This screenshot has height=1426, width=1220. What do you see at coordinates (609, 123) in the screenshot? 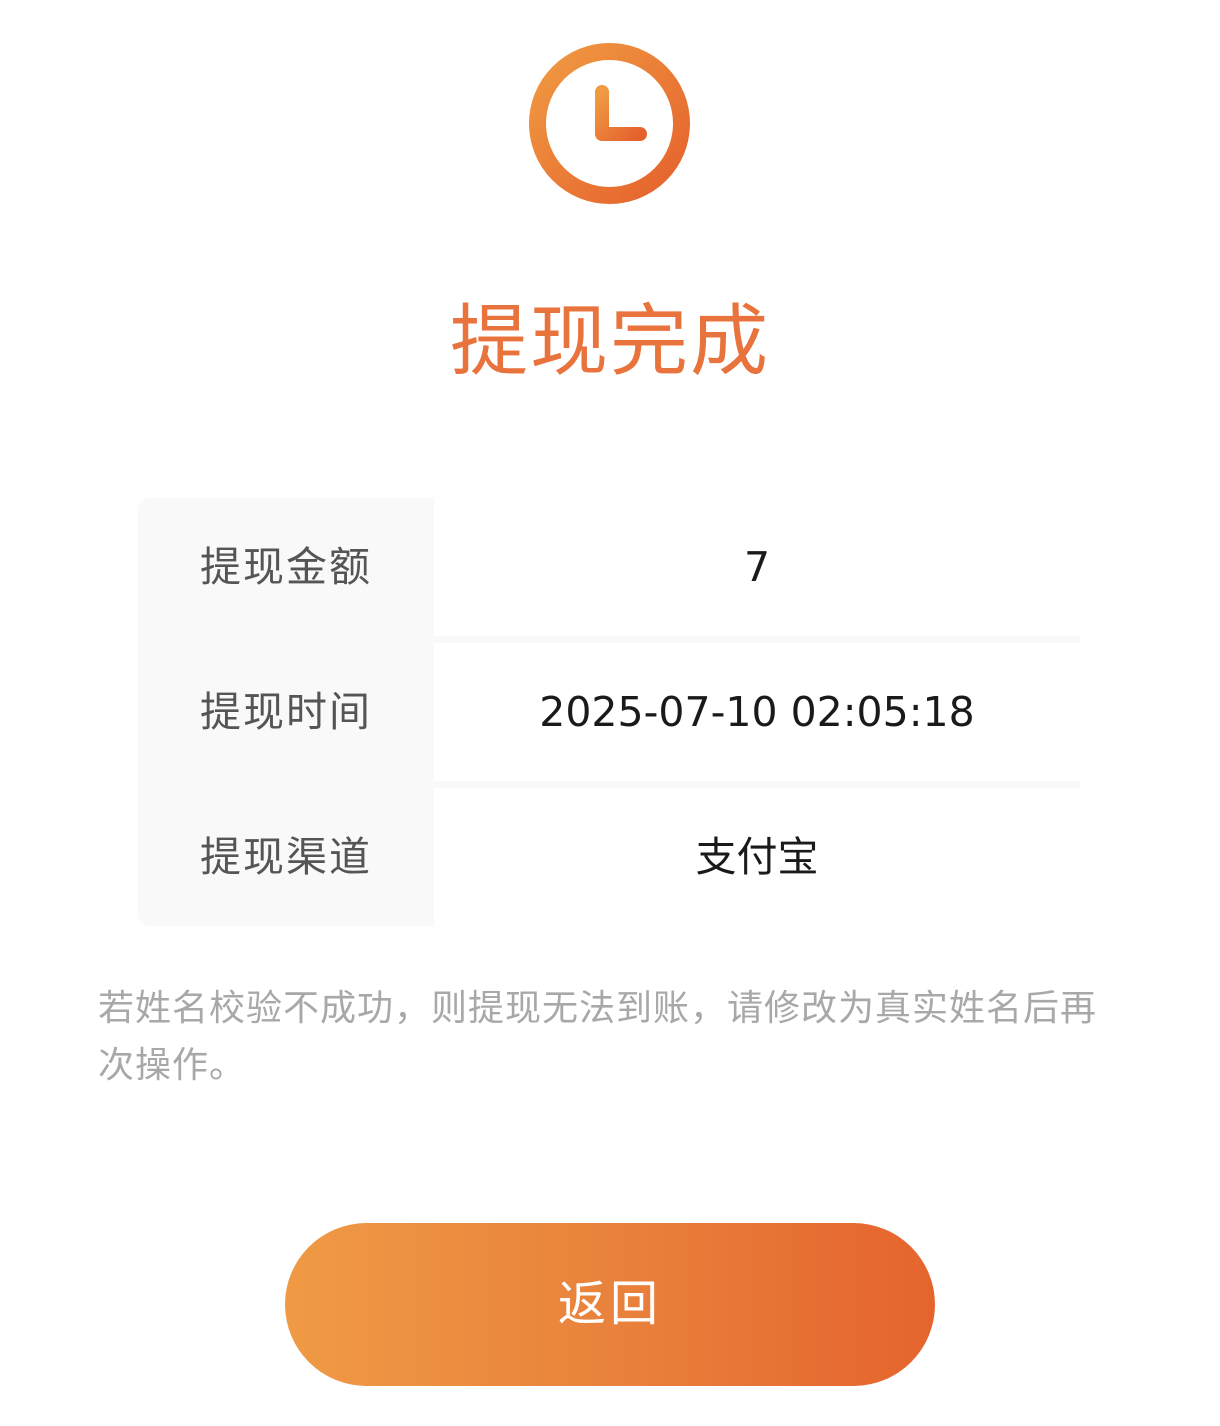
I see `clock-icon` at bounding box center [609, 123].